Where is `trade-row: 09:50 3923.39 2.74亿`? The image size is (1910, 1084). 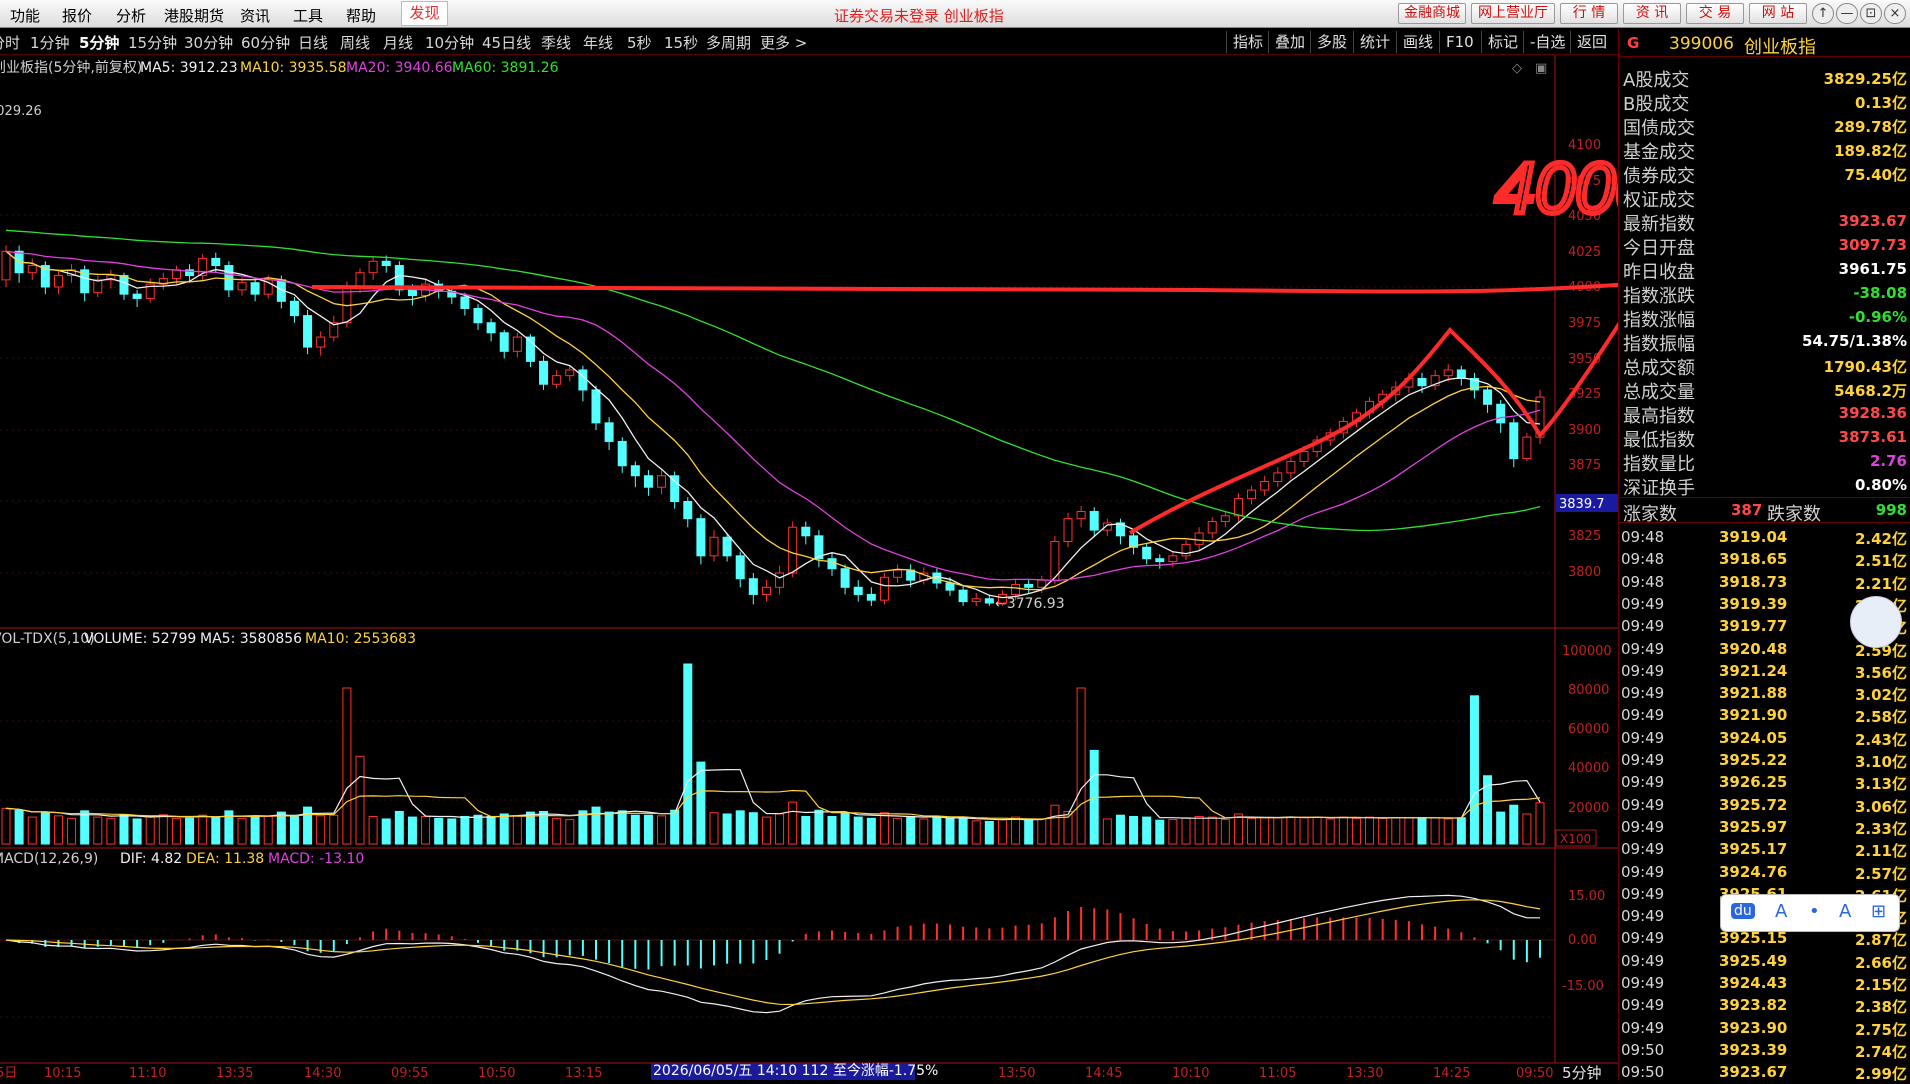 trade-row: 09:50 3923.39 2.74亿 is located at coordinates (1764, 1050).